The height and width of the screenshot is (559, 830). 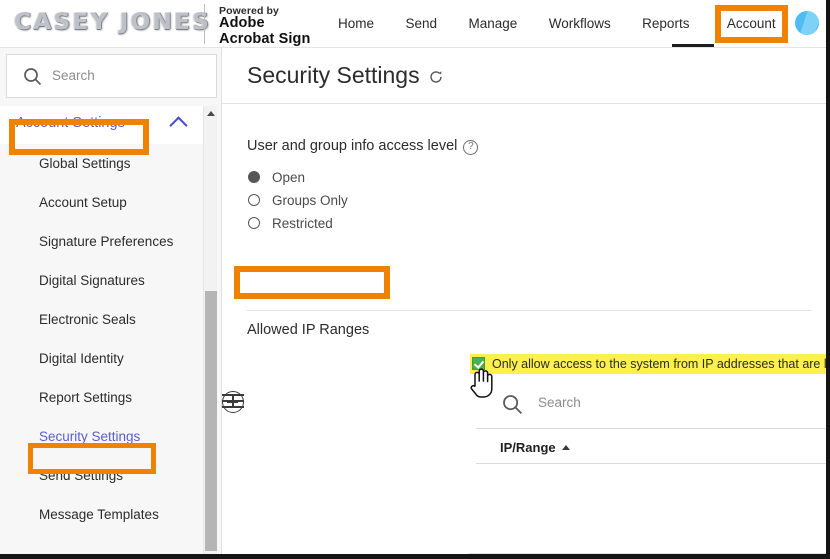 I want to click on sidebar-item-signature-preferences: Signature Preferences, so click(x=104, y=241).